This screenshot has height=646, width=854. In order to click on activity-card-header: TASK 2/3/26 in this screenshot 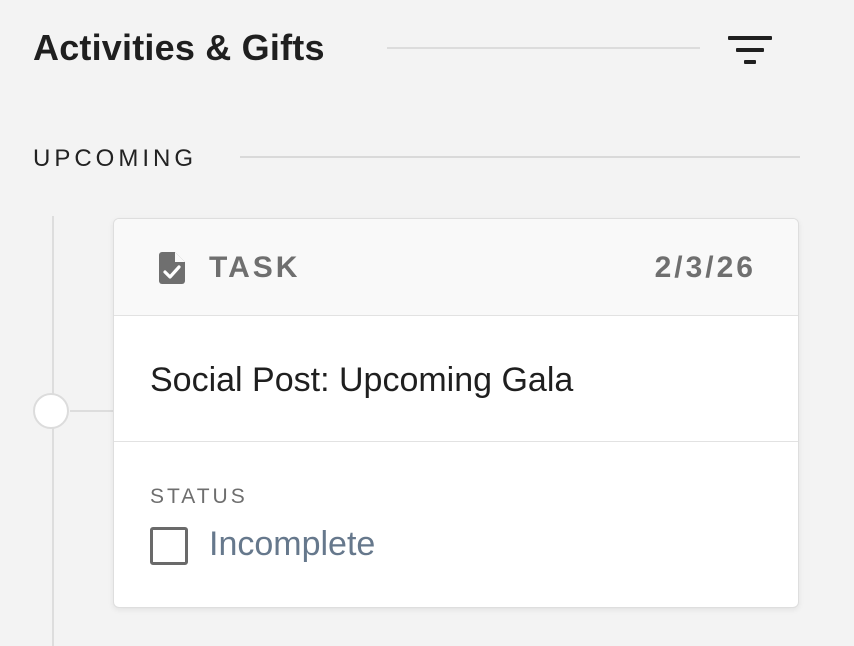, I will do `click(456, 267)`.